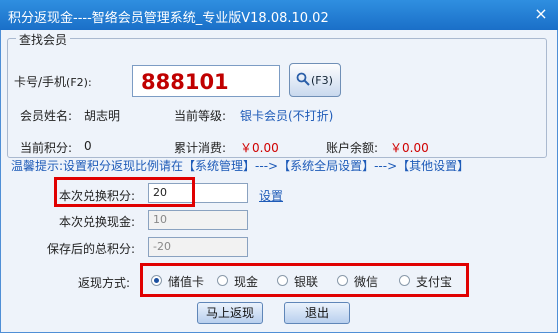 This screenshot has height=333, width=558. I want to click on name-value: 胡志明, so click(102, 116).